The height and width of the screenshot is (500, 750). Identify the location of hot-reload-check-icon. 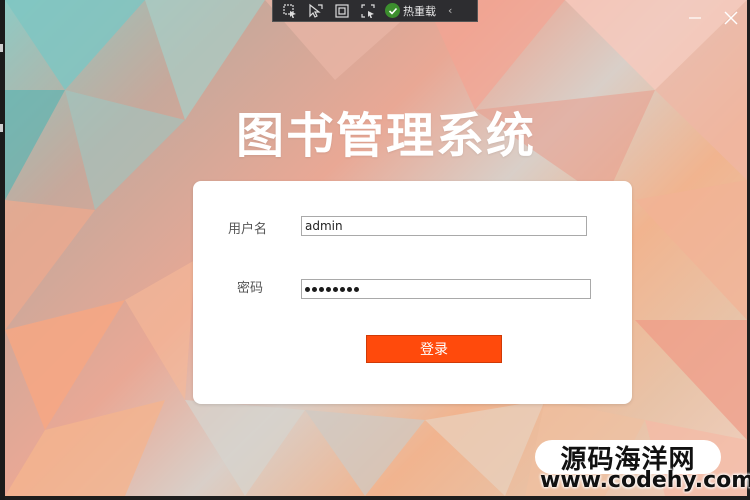
(392, 10).